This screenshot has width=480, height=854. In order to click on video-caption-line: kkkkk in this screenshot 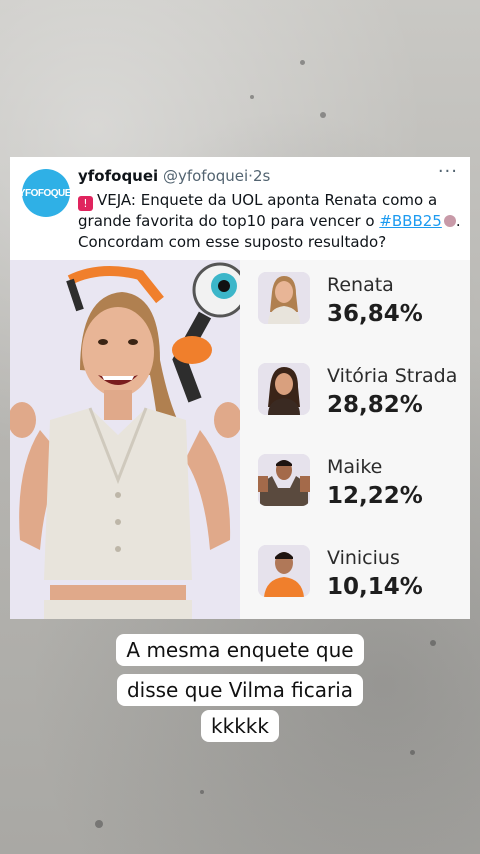, I will do `click(240, 726)`.